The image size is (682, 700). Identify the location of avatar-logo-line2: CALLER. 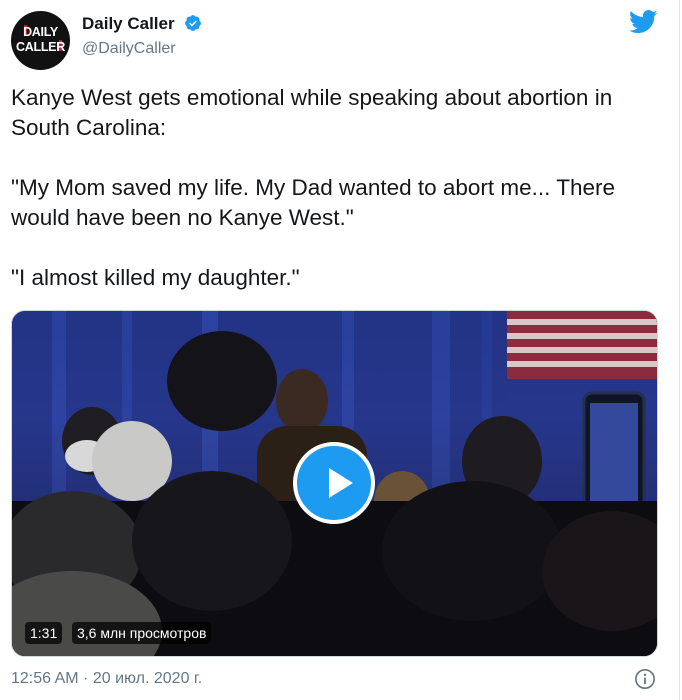
(40, 47).